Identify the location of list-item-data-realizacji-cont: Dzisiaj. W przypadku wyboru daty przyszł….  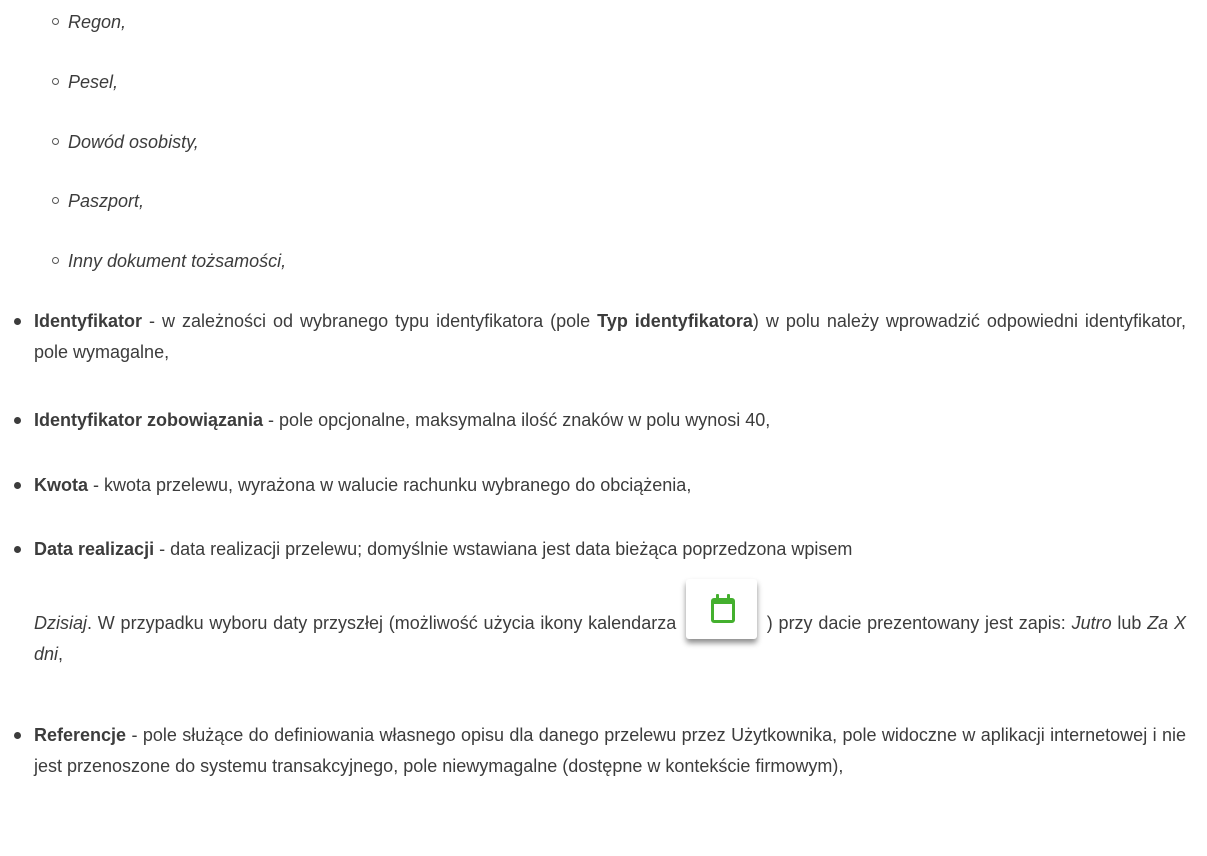
(600, 624).